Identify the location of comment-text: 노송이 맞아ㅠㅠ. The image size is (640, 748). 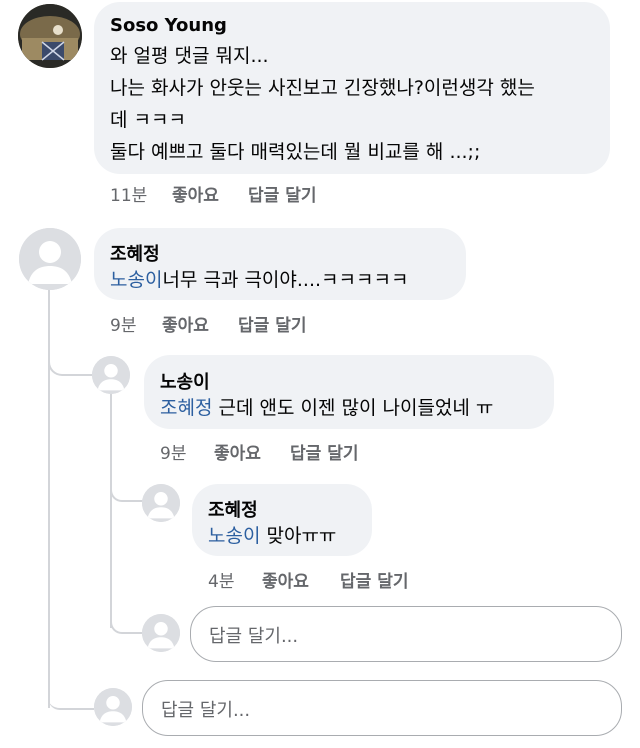
(272, 536).